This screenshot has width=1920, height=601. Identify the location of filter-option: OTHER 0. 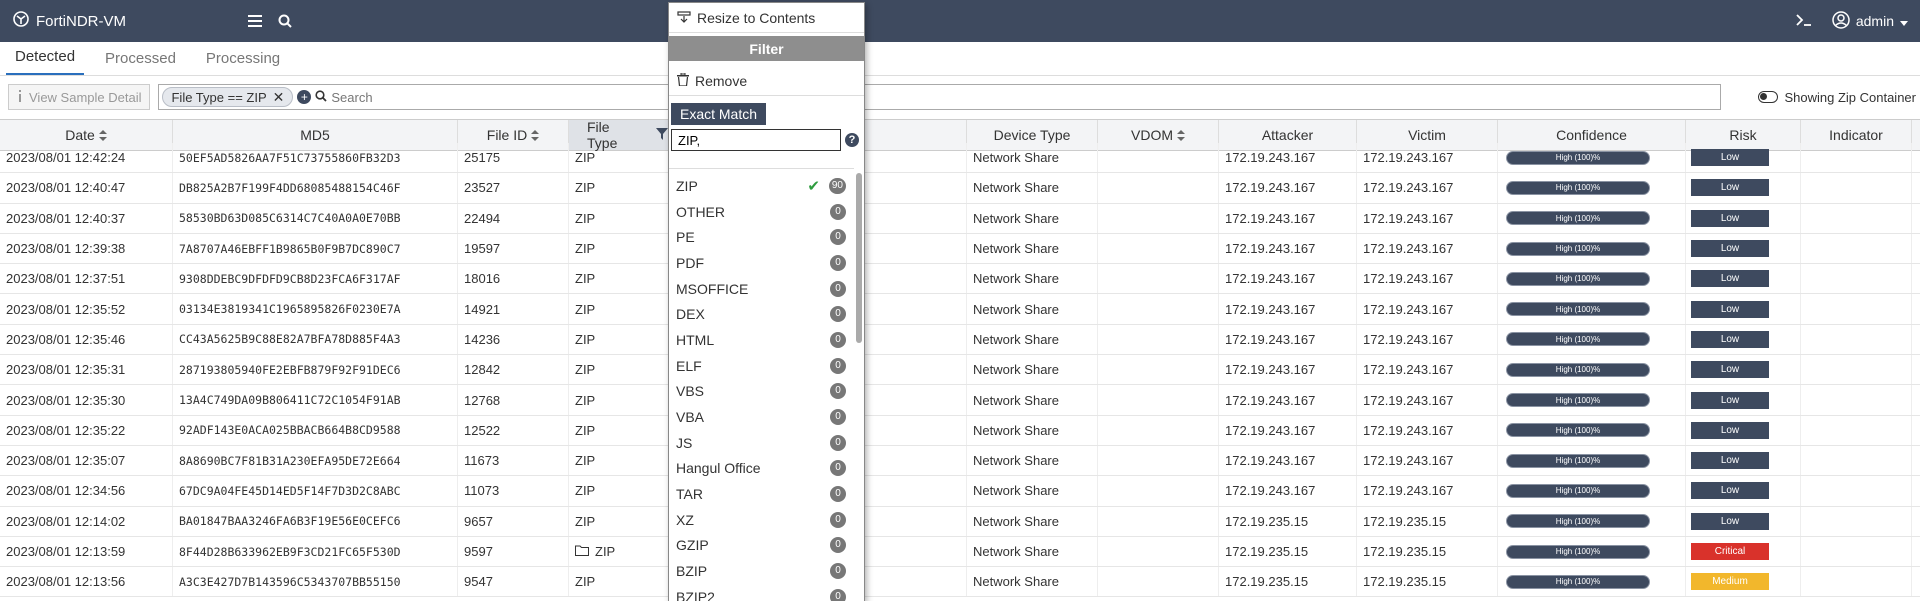
(761, 212).